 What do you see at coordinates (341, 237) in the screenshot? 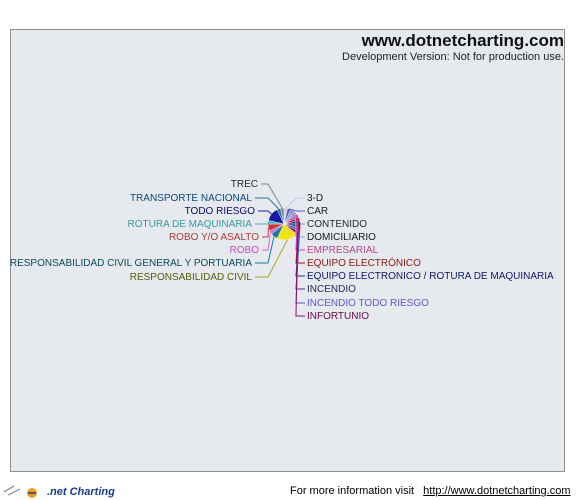
I see `slice-label: DOMICILIARIO` at bounding box center [341, 237].